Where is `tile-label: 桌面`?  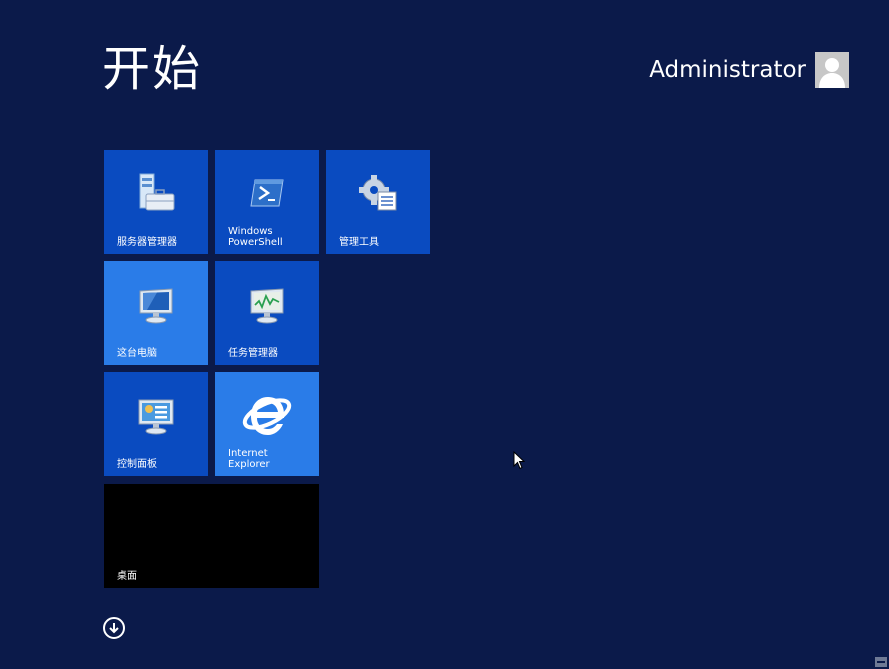 tile-label: 桌面 is located at coordinates (127, 576).